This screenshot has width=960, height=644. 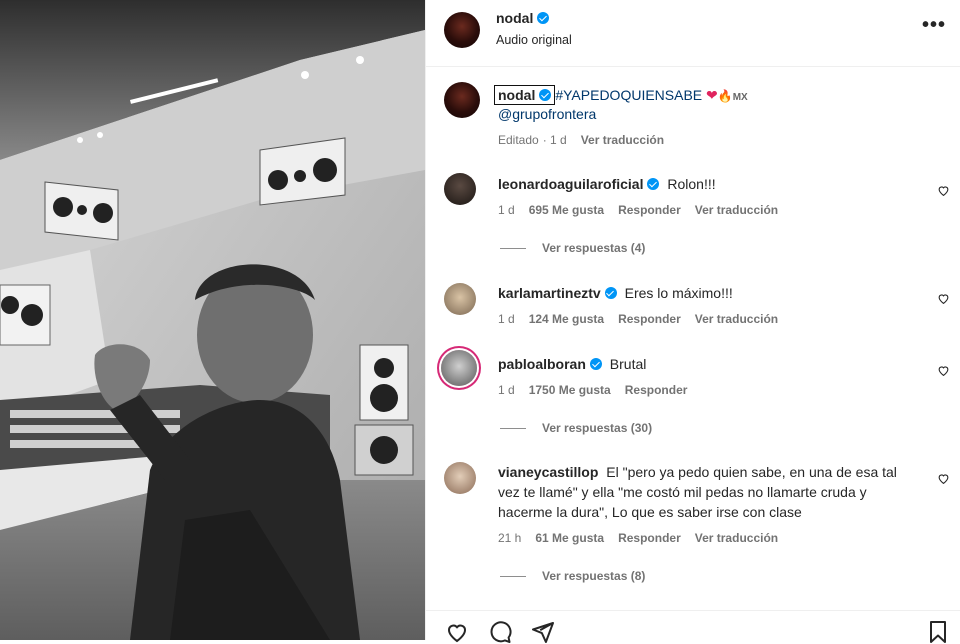 What do you see at coordinates (678, 293) in the screenshot?
I see `comment-text: Eres lo máximo!!!` at bounding box center [678, 293].